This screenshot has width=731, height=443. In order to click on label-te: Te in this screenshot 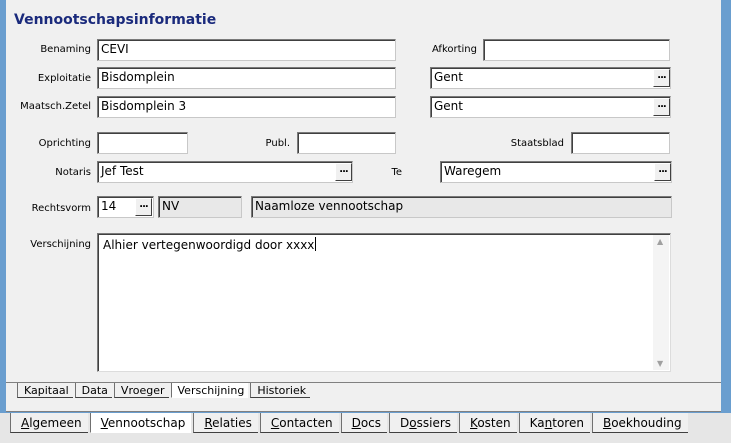, I will do `click(396, 172)`.